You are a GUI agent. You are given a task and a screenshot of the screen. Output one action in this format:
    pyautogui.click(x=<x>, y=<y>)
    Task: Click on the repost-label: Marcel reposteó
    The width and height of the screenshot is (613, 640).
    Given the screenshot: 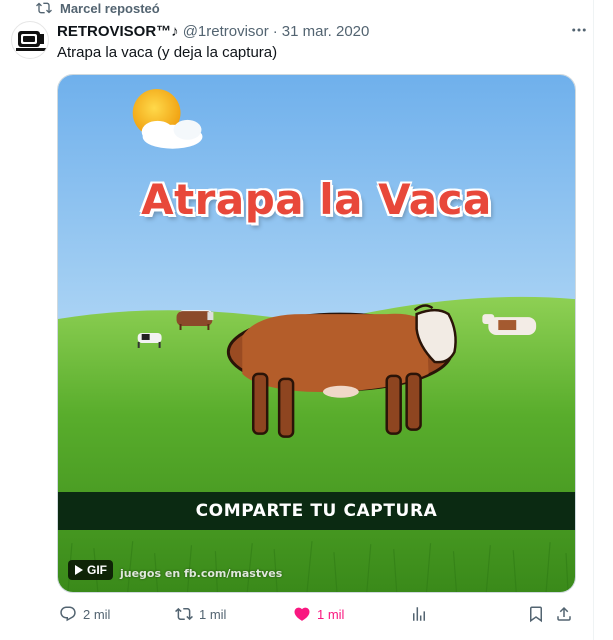 What is the action you would take?
    pyautogui.click(x=110, y=8)
    